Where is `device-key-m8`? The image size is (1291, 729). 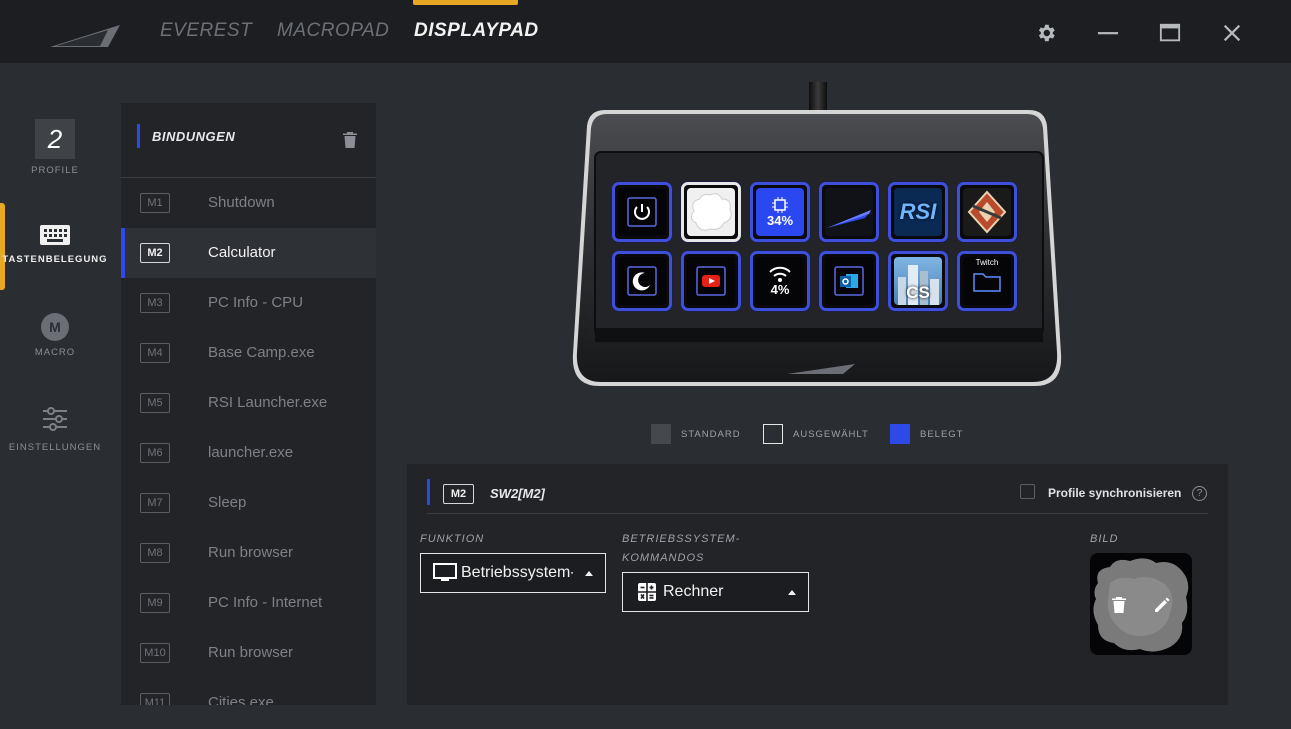 device-key-m8 is located at coordinates (711, 281).